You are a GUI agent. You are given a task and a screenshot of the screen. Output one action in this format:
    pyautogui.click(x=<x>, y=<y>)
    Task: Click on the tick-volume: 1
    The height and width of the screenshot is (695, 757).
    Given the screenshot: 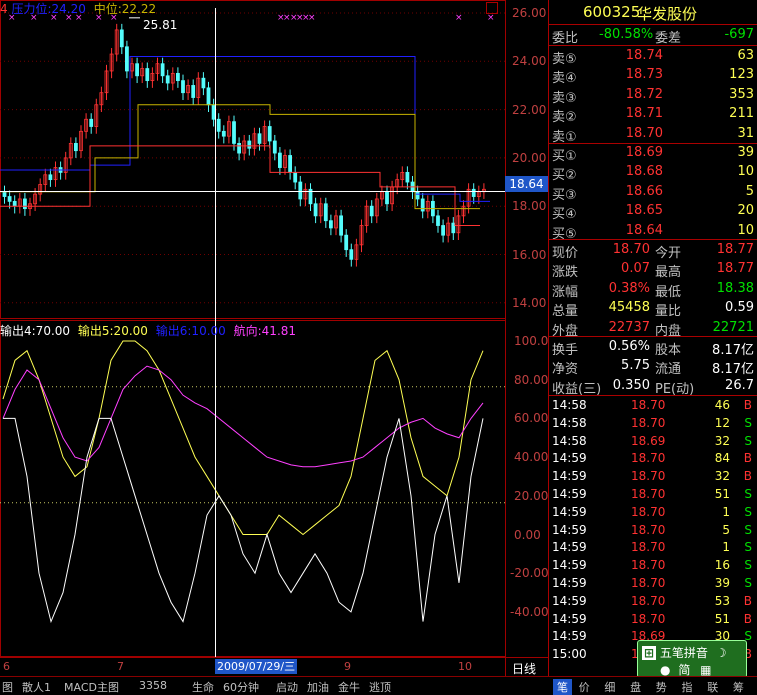 What is the action you would take?
    pyautogui.click(x=726, y=547)
    